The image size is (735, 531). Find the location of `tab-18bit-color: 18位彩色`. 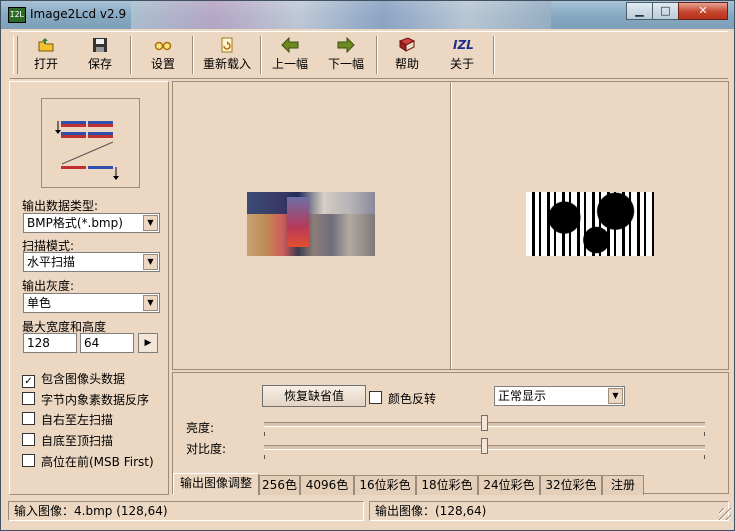

tab-18bit-color: 18位彩色 is located at coordinates (447, 485).